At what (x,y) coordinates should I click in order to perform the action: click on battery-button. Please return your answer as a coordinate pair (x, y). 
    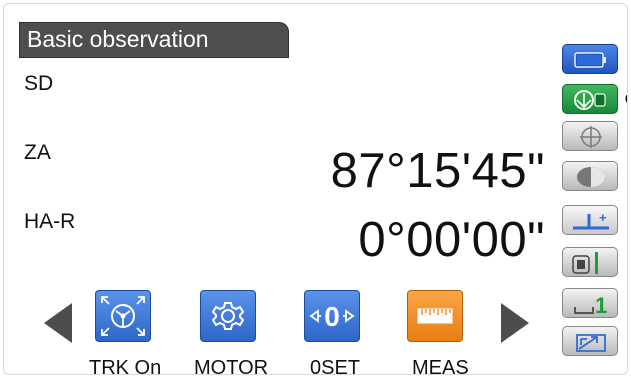
    Looking at the image, I should click on (590, 59).